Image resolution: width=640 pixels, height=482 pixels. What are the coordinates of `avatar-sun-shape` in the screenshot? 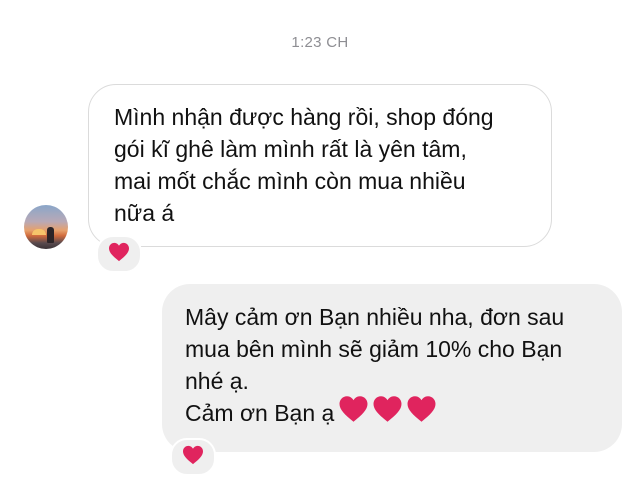 It's located at (39, 232).